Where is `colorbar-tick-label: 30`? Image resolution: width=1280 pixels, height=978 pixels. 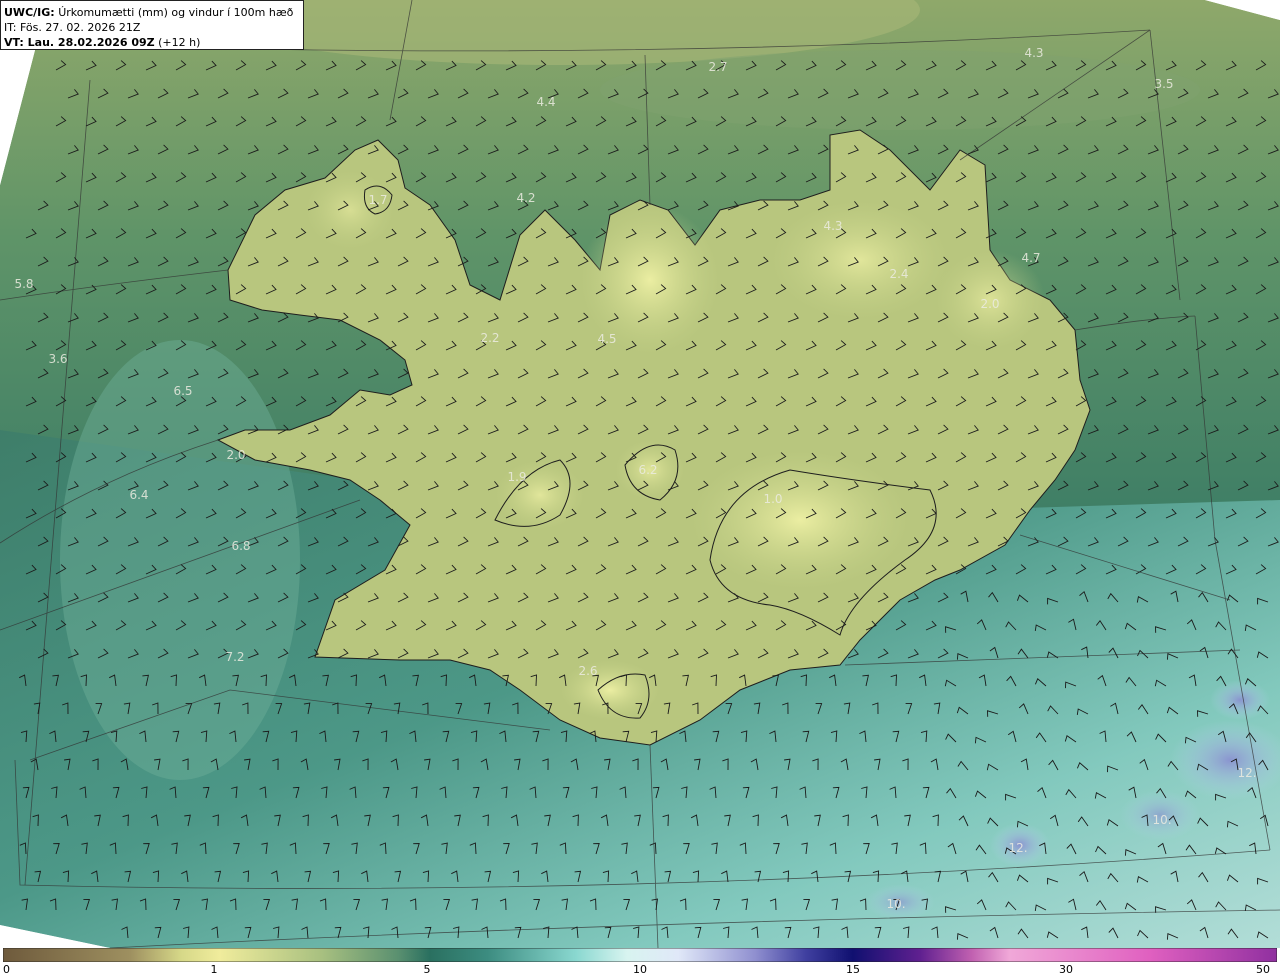 colorbar-tick-label: 30 is located at coordinates (1066, 969).